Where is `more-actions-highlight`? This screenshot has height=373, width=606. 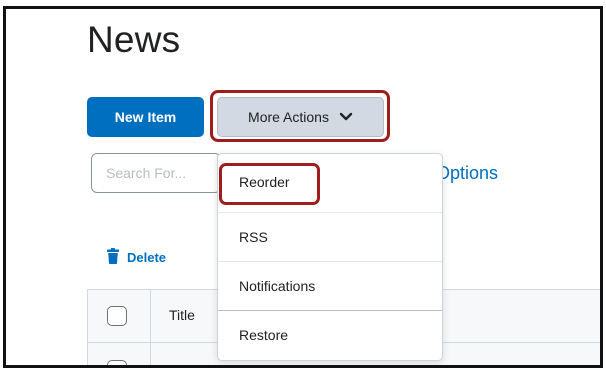
more-actions-highlight is located at coordinates (300, 116).